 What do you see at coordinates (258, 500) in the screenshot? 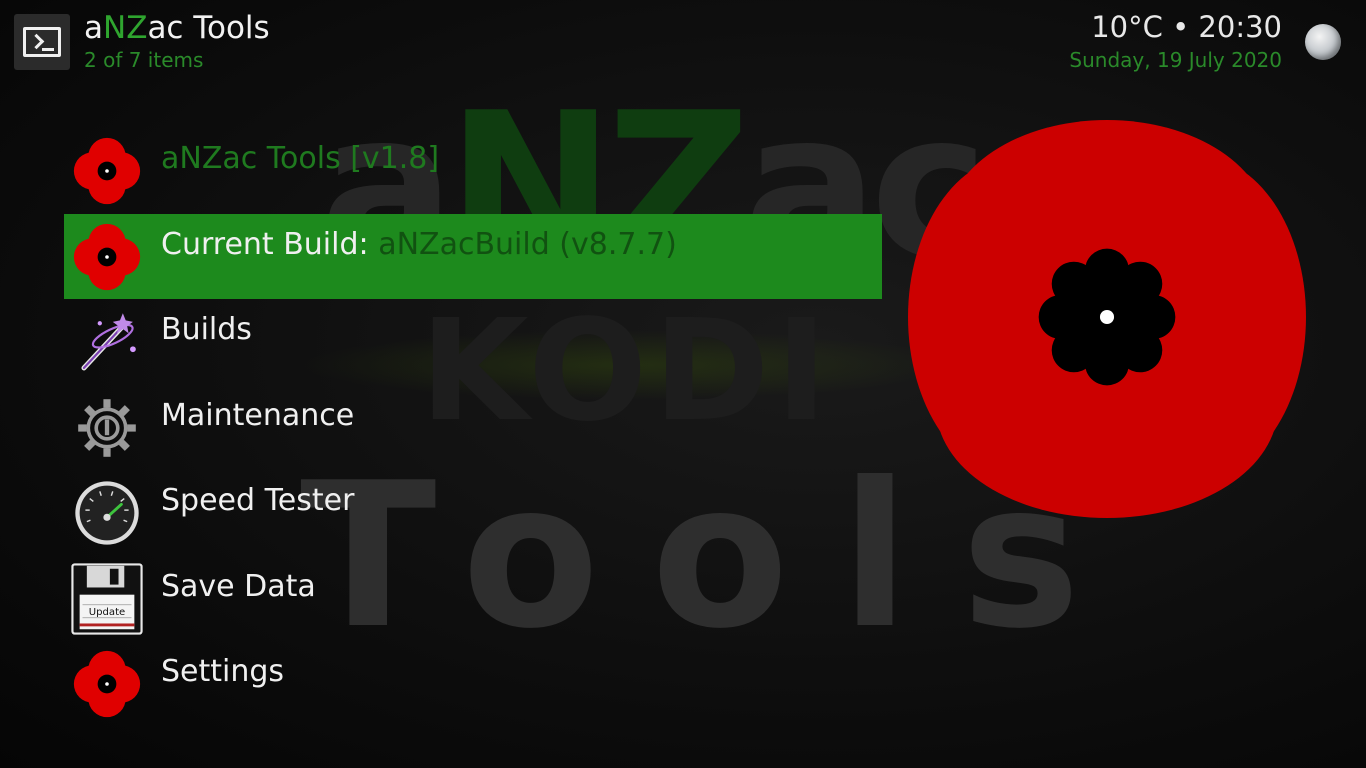
I see `menu-item-label: Speed Tester` at bounding box center [258, 500].